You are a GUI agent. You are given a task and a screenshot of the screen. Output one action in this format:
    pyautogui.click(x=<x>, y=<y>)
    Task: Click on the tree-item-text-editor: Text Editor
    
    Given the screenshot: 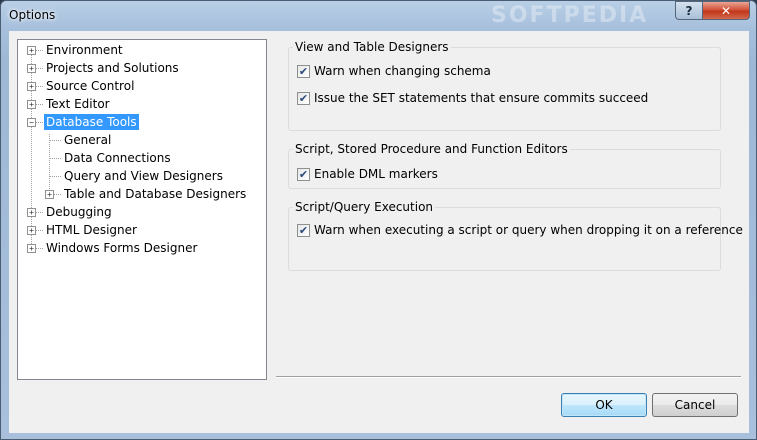 What is the action you would take?
    pyautogui.click(x=78, y=104)
    